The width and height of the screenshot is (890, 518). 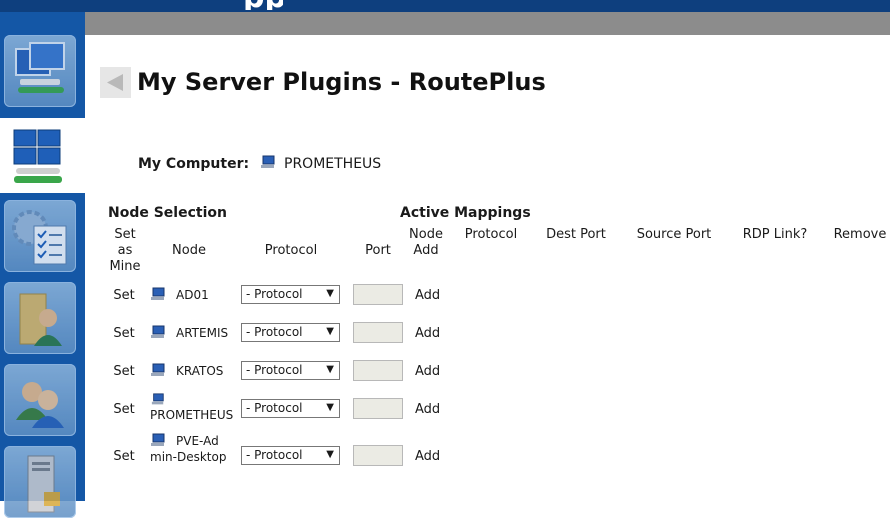 What do you see at coordinates (576, 234) in the screenshot?
I see `col-dest-port: Dest Port` at bounding box center [576, 234].